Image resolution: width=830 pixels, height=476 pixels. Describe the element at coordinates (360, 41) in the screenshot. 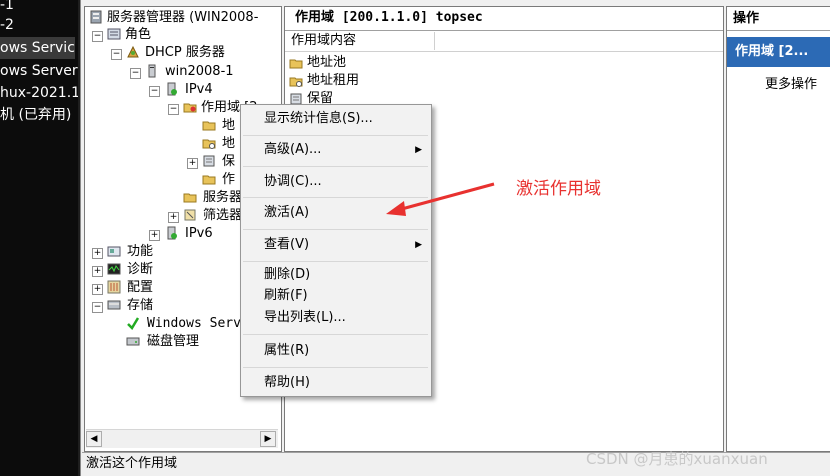

I see `column-header-scope-contents: 作用域内容` at that location.